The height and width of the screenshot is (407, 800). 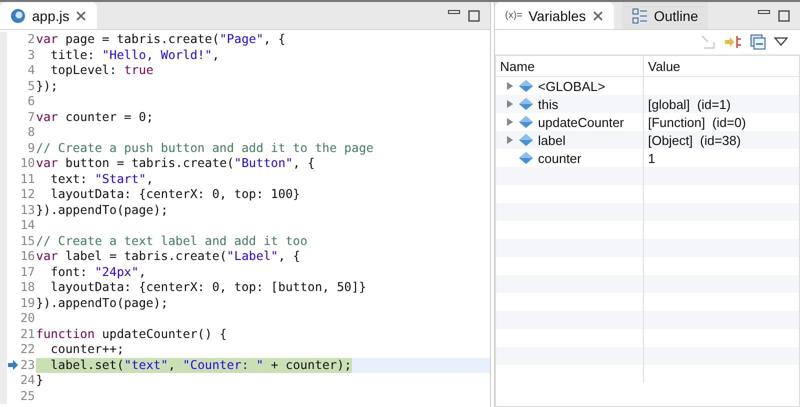 I want to click on code-line: // Create a text label and add it too, so click(x=172, y=241).